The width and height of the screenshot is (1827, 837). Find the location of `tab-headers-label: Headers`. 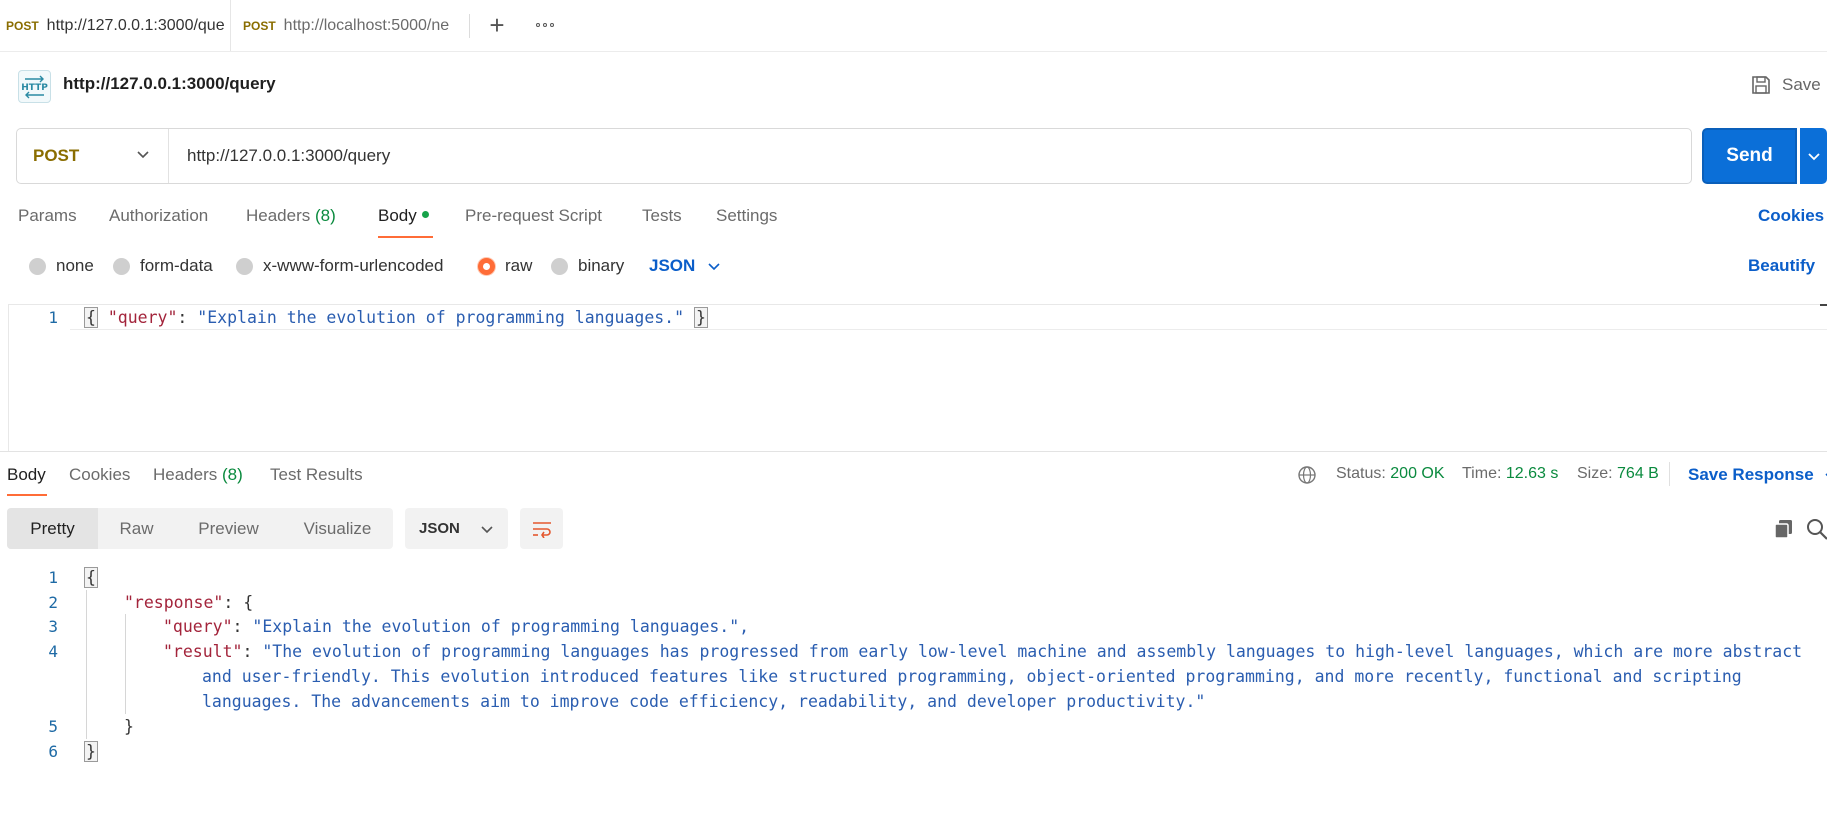

tab-headers-label: Headers is located at coordinates (278, 215).